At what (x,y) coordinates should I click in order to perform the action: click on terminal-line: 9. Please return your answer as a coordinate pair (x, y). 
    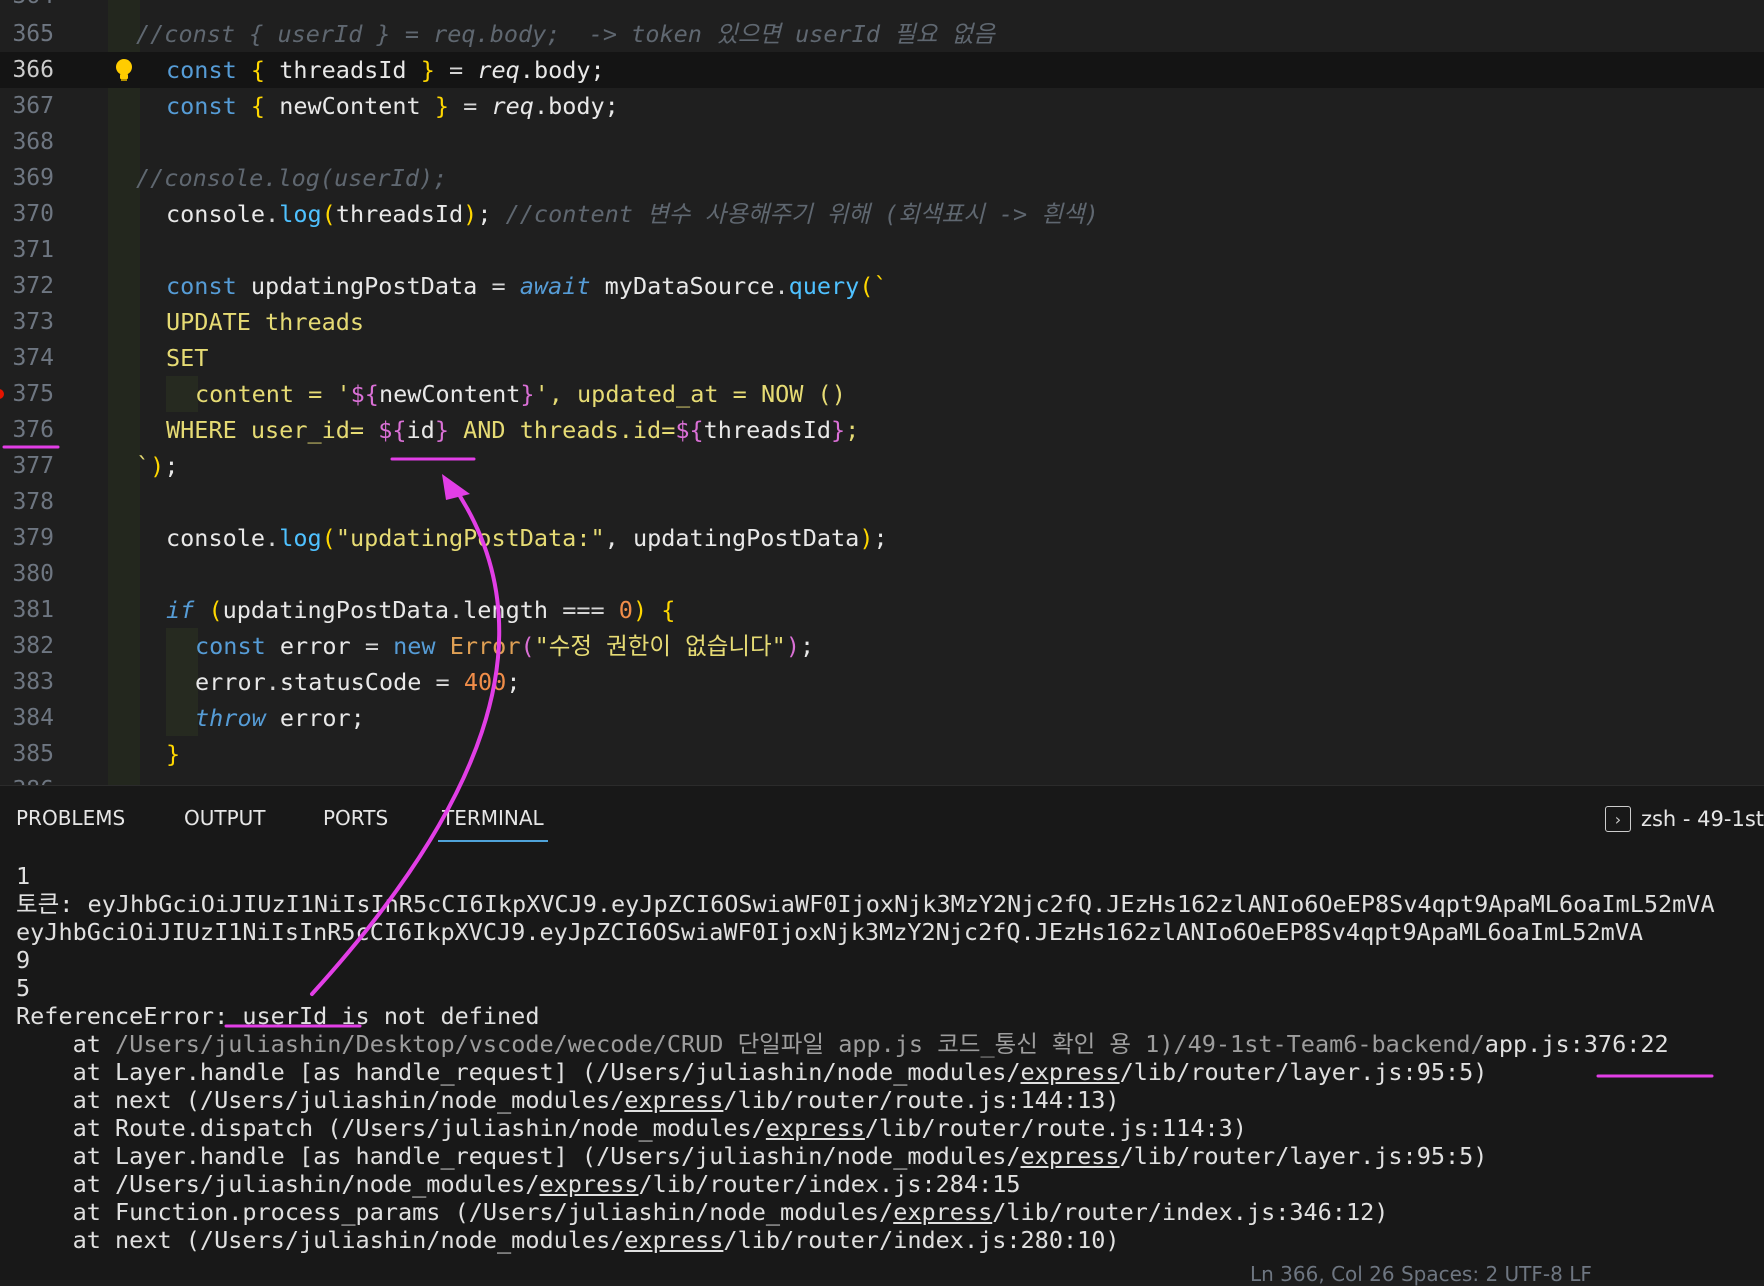
    Looking at the image, I should click on (23, 960).